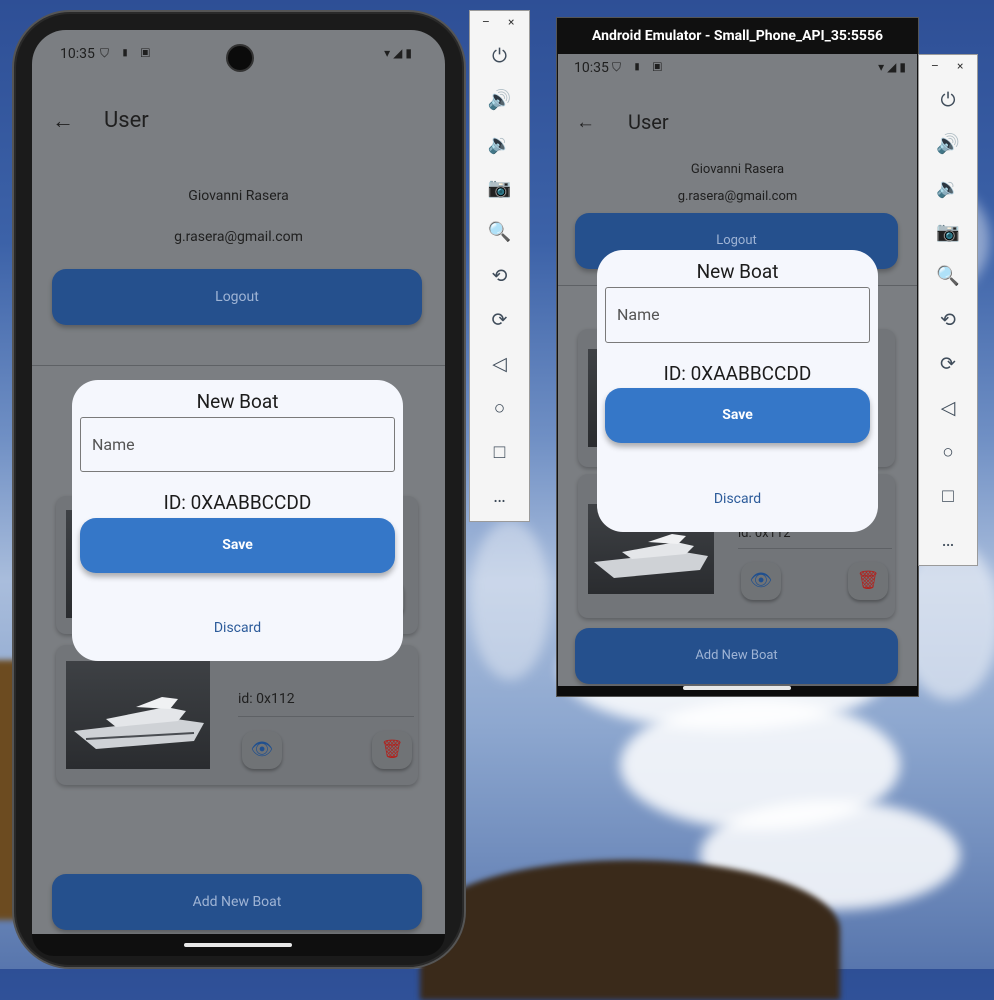 The height and width of the screenshot is (1000, 994). I want to click on boat-card: id: 0x112 👁 🗑, so click(237, 715).